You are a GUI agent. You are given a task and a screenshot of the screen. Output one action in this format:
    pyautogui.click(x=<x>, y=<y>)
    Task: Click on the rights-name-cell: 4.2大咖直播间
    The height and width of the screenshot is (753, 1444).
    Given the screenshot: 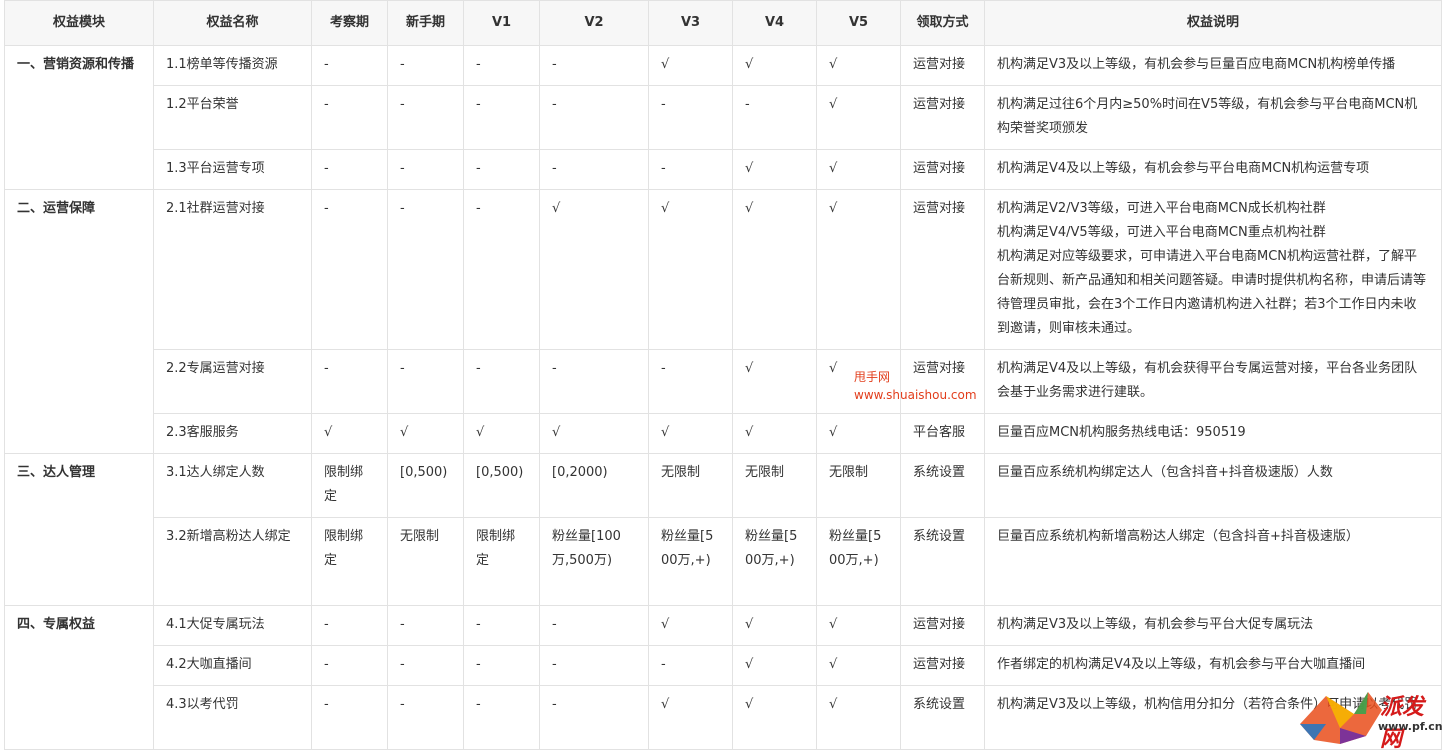 What is the action you would take?
    pyautogui.click(x=232, y=665)
    